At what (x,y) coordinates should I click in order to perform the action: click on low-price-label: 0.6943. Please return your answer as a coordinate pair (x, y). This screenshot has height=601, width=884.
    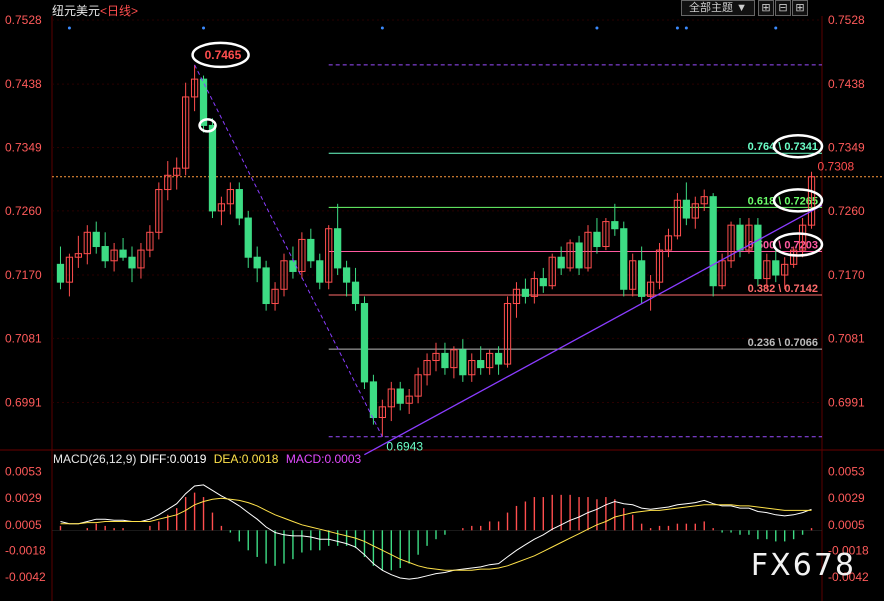
    Looking at the image, I should click on (404, 447).